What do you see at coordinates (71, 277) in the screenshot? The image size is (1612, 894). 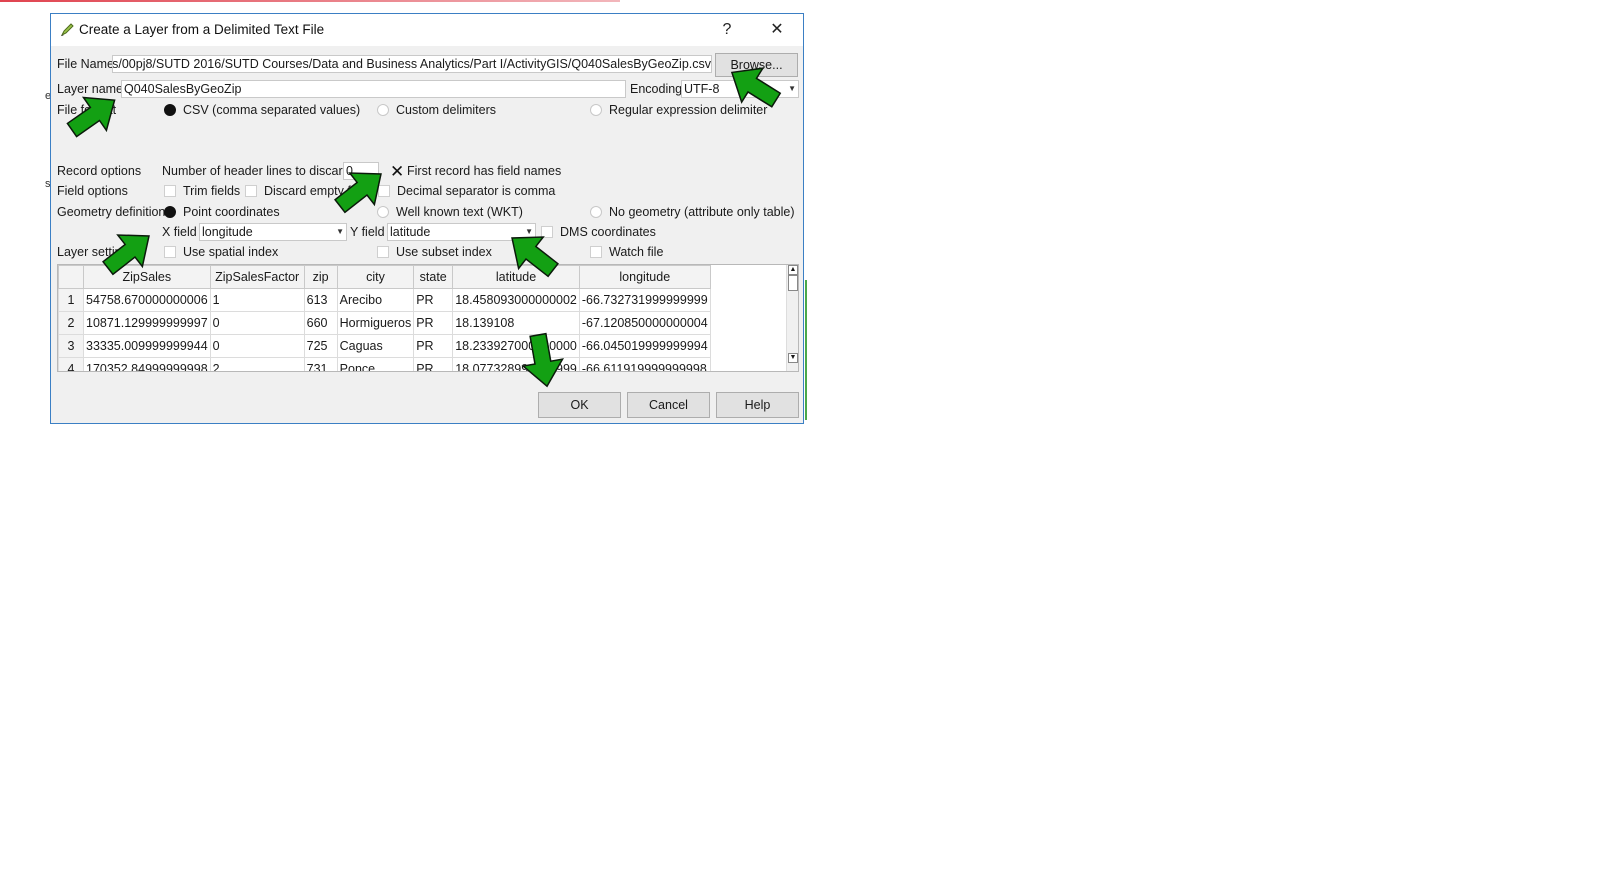 I see `corner-cell` at bounding box center [71, 277].